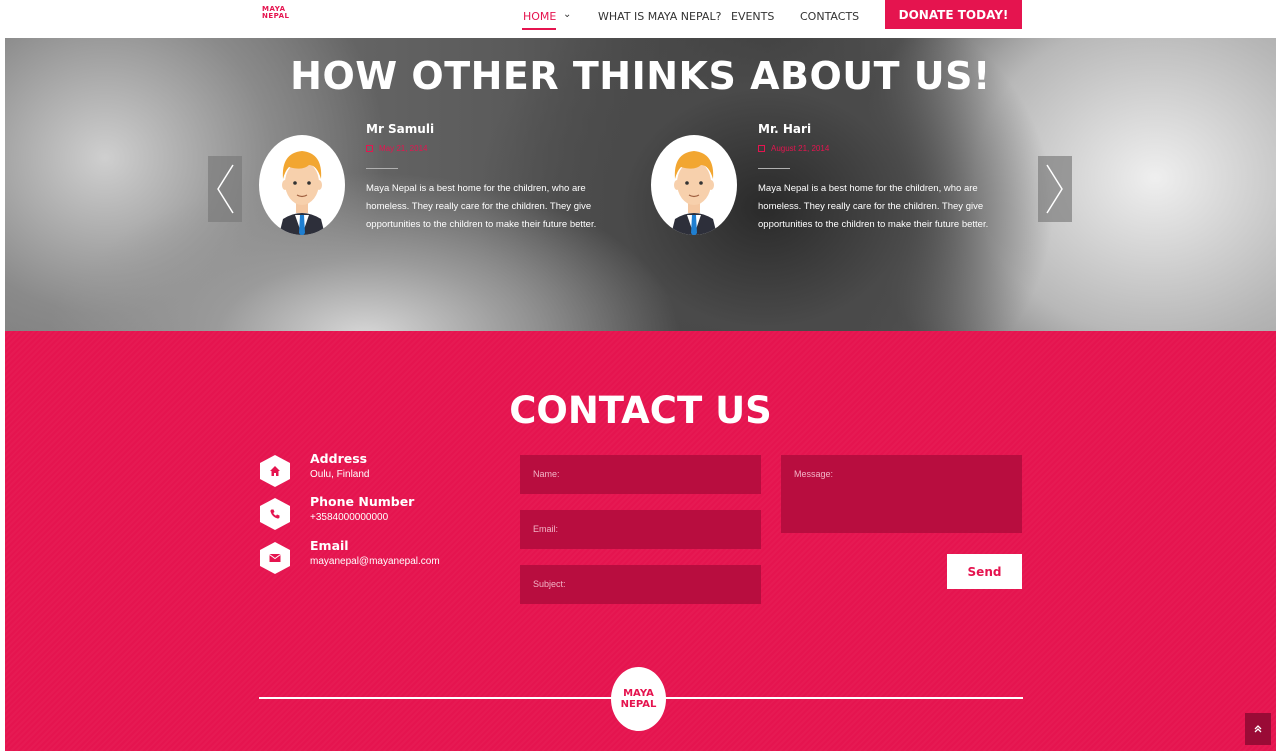  What do you see at coordinates (400, 129) in the screenshot?
I see `testimonial-author: Mr Samuli` at bounding box center [400, 129].